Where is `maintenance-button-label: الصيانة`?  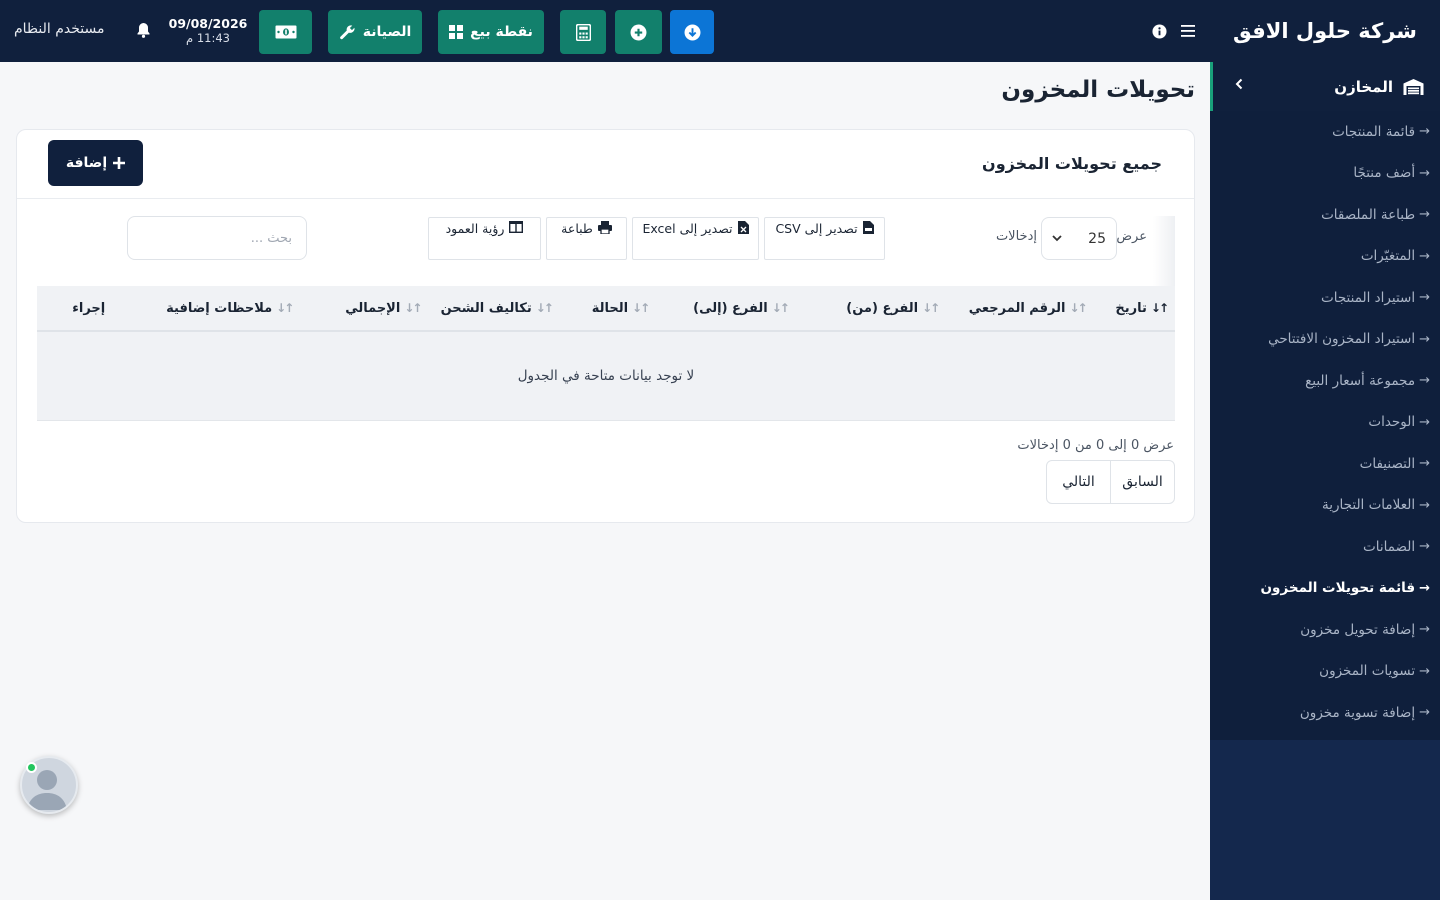
maintenance-button-label: الصيانة is located at coordinates (387, 32).